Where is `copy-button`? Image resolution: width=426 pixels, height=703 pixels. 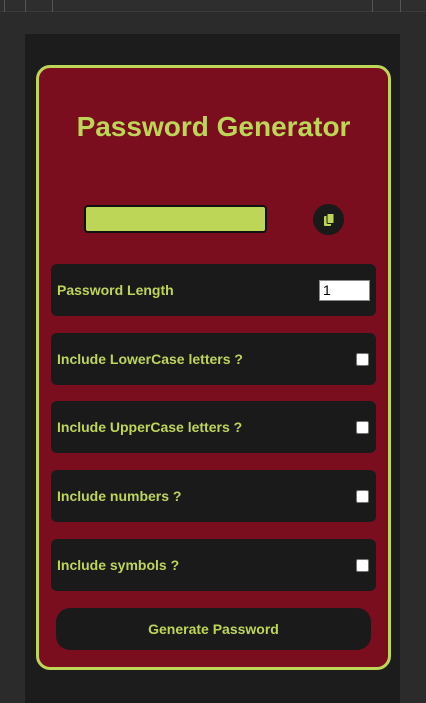 copy-button is located at coordinates (328, 219).